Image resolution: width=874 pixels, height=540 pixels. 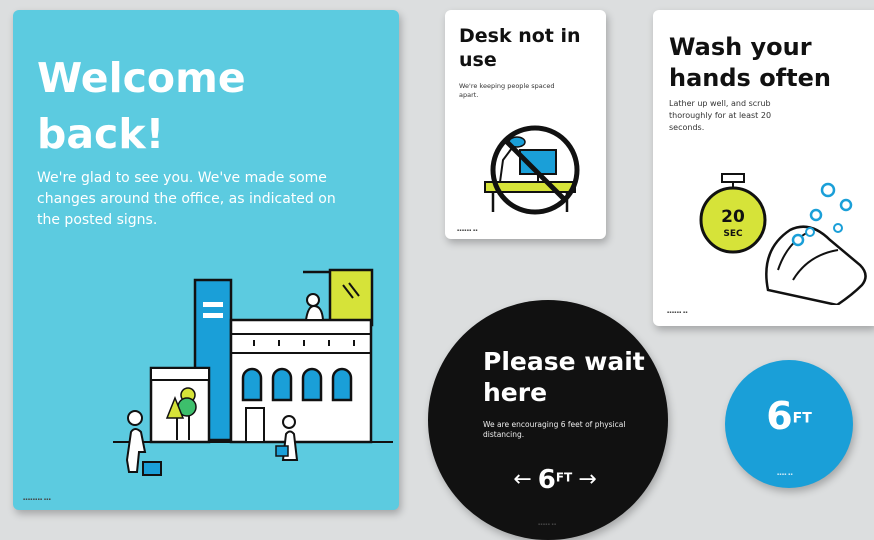 I want to click on no-desk-icon, so click(x=532, y=170).